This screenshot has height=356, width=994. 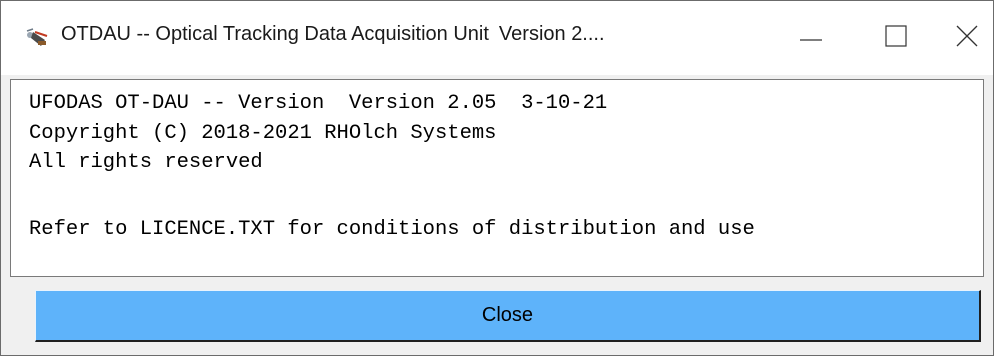 I want to click on close-icon, so click(x=967, y=38).